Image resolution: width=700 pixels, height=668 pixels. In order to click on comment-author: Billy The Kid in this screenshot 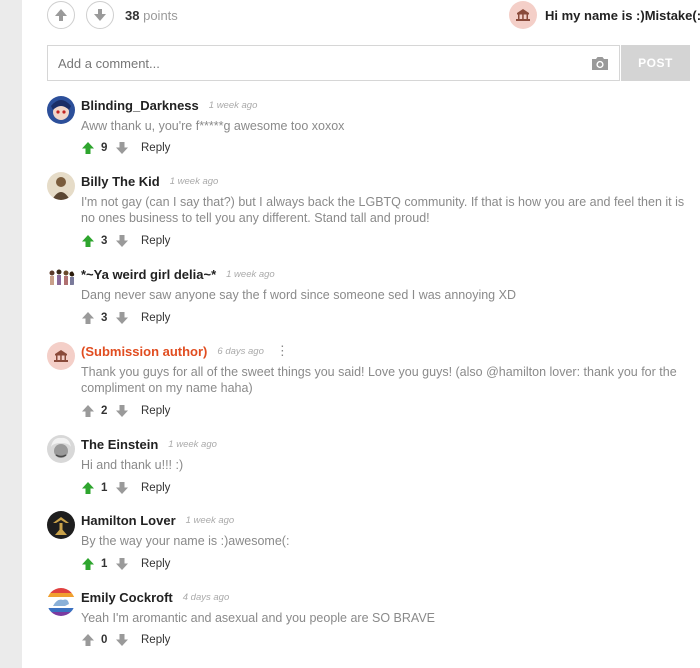, I will do `click(120, 181)`.